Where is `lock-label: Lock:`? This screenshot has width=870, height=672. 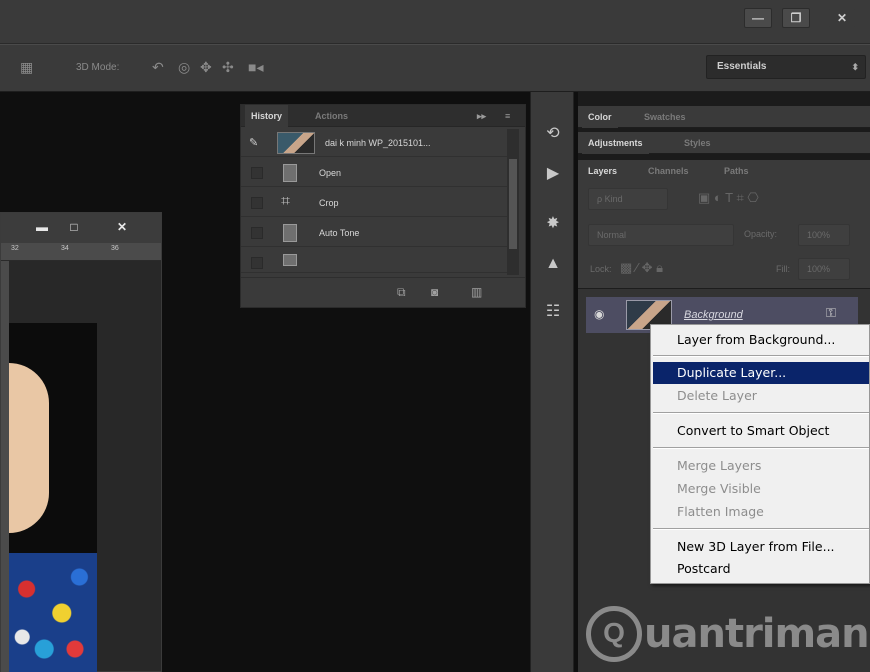
lock-label: Lock: is located at coordinates (601, 269).